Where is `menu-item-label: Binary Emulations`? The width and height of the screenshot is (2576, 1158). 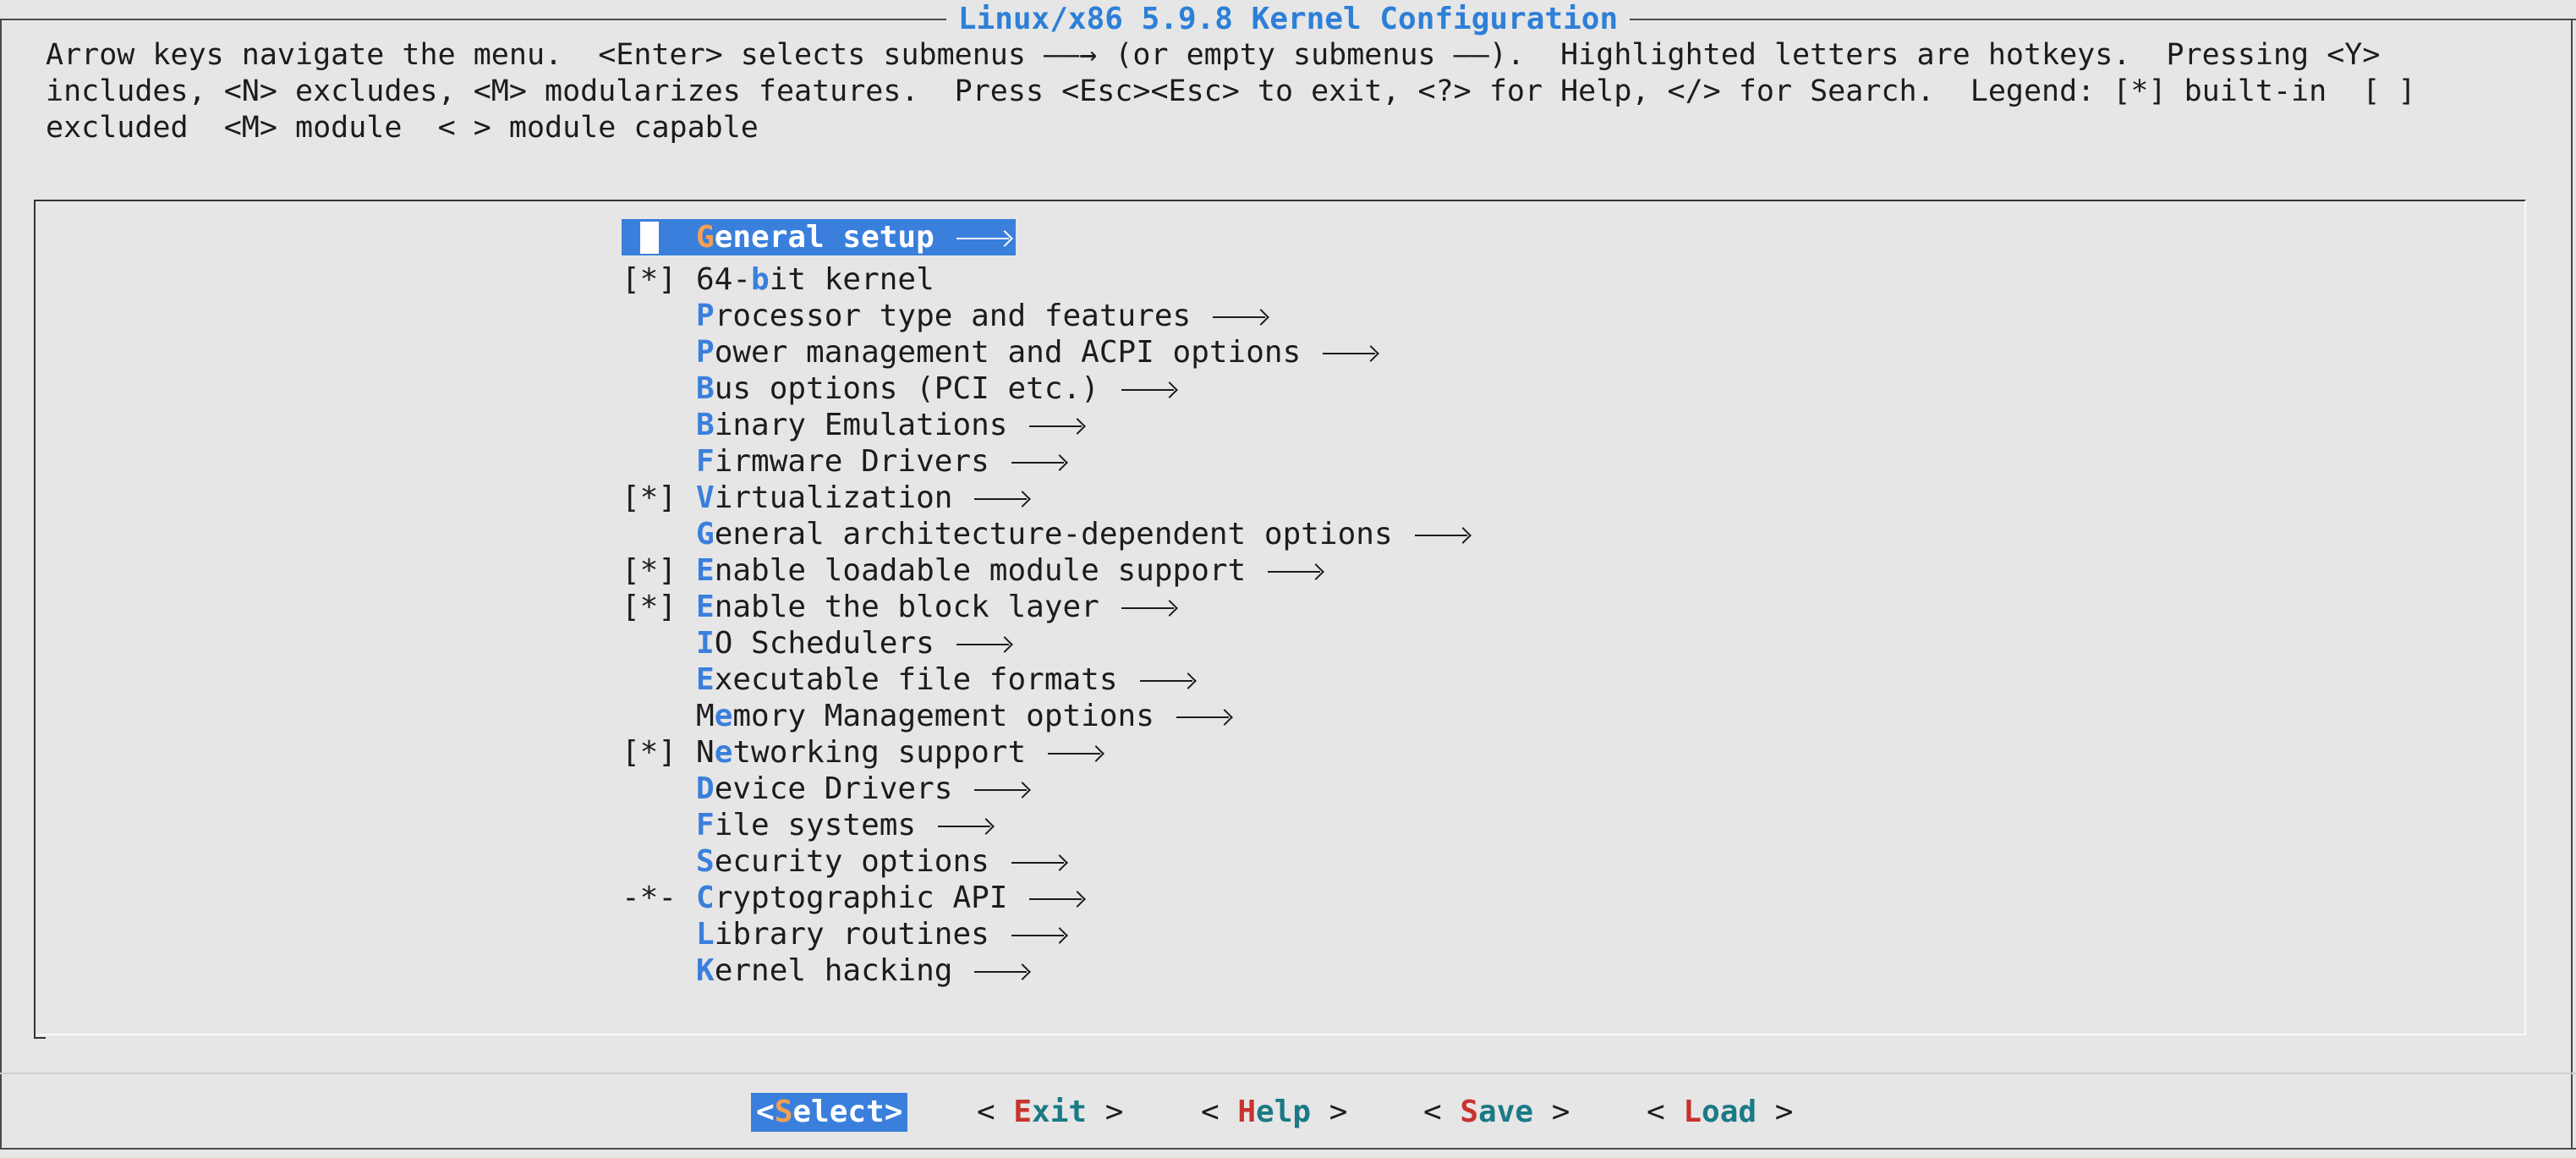 menu-item-label: Binary Emulations is located at coordinates (851, 425).